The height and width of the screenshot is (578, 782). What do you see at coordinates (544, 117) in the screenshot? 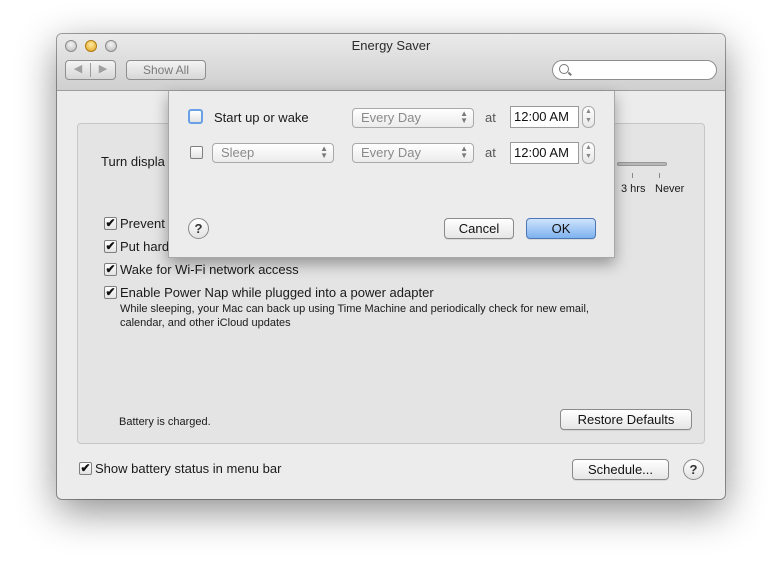
I see `start-up-time-field: 12:00 AM` at bounding box center [544, 117].